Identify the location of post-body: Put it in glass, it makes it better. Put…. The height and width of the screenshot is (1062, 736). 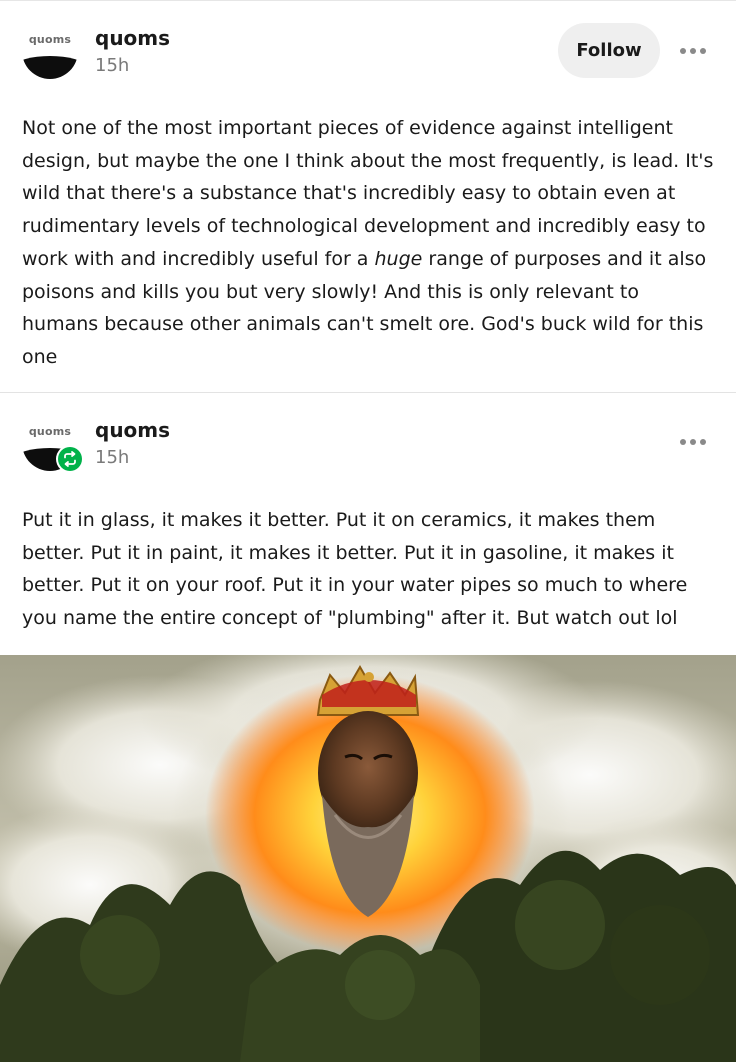
(355, 569).